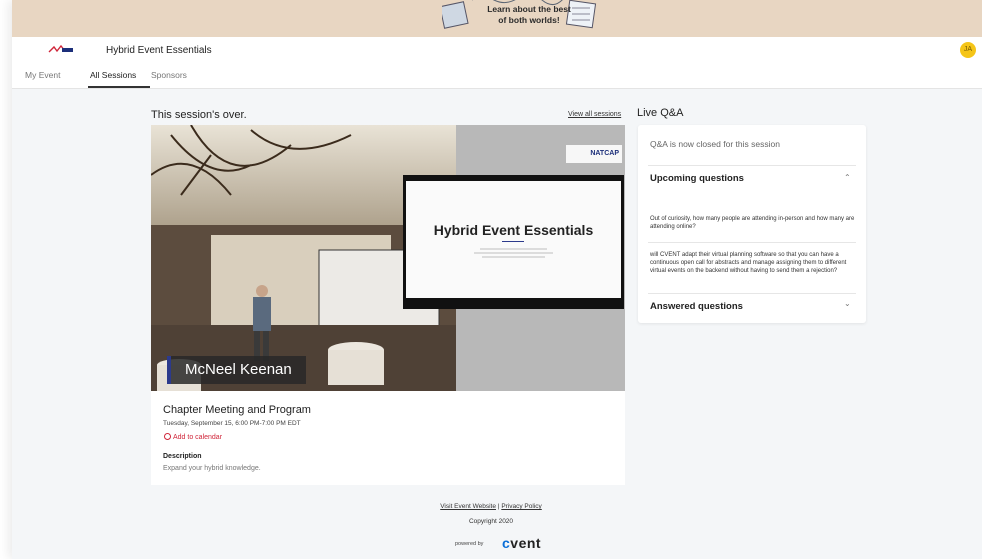  I want to click on upcoming-questions-toggle: Upcoming questions, so click(697, 178).